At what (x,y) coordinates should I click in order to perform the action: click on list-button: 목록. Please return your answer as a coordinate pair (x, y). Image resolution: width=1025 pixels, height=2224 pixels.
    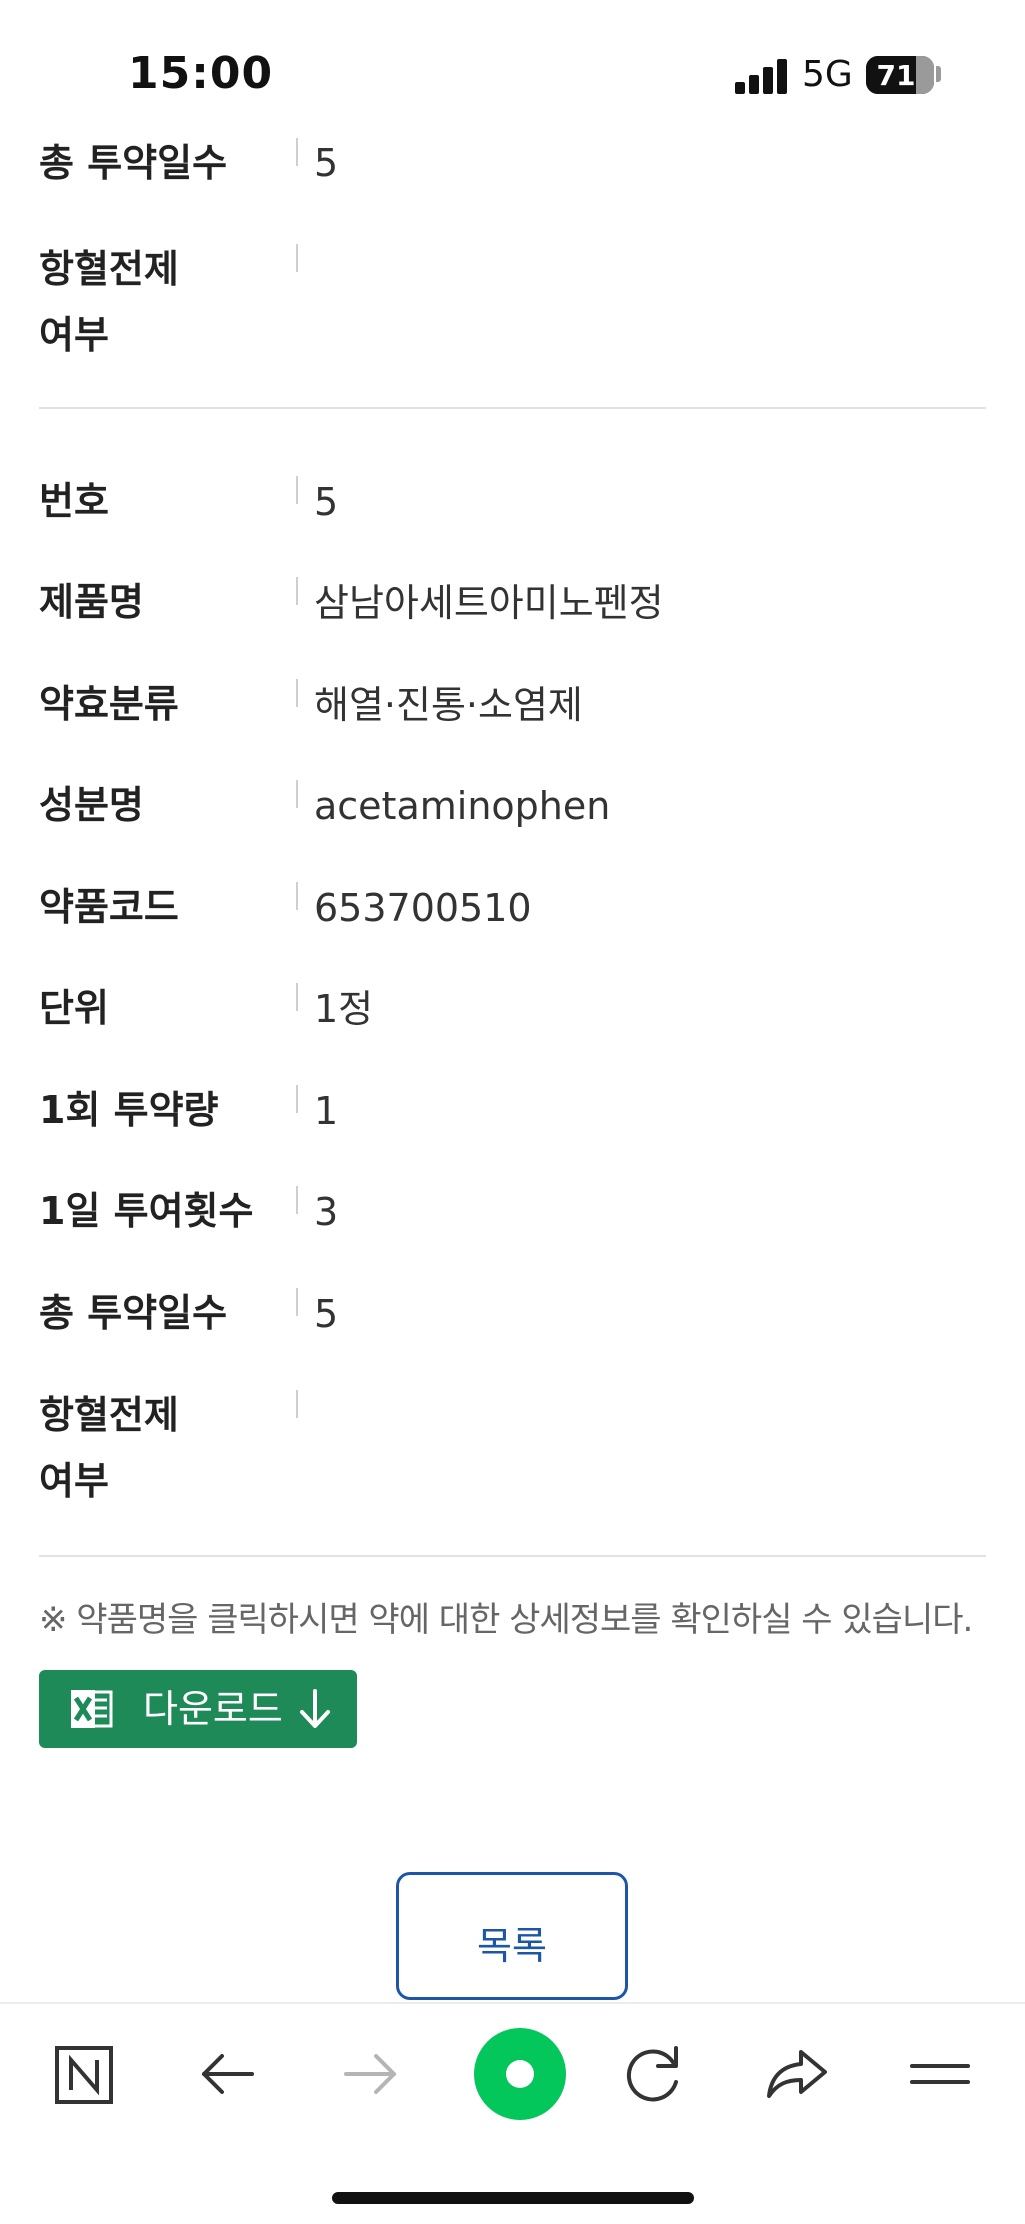
    Looking at the image, I should click on (512, 1936).